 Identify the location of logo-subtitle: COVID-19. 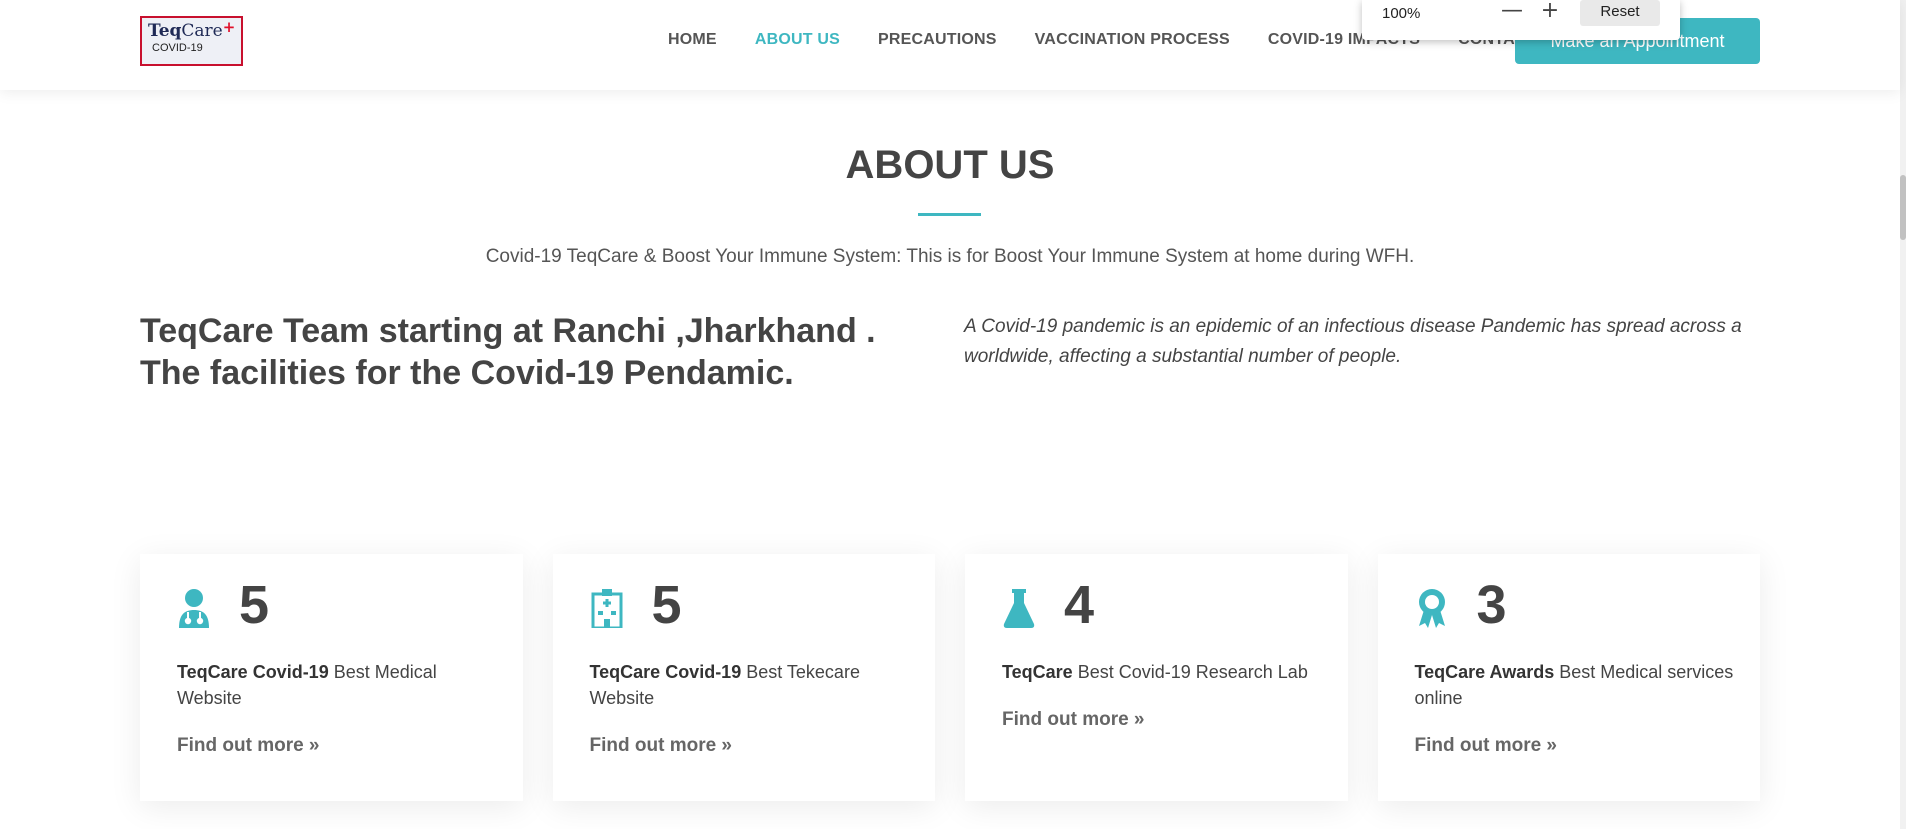
(177, 48).